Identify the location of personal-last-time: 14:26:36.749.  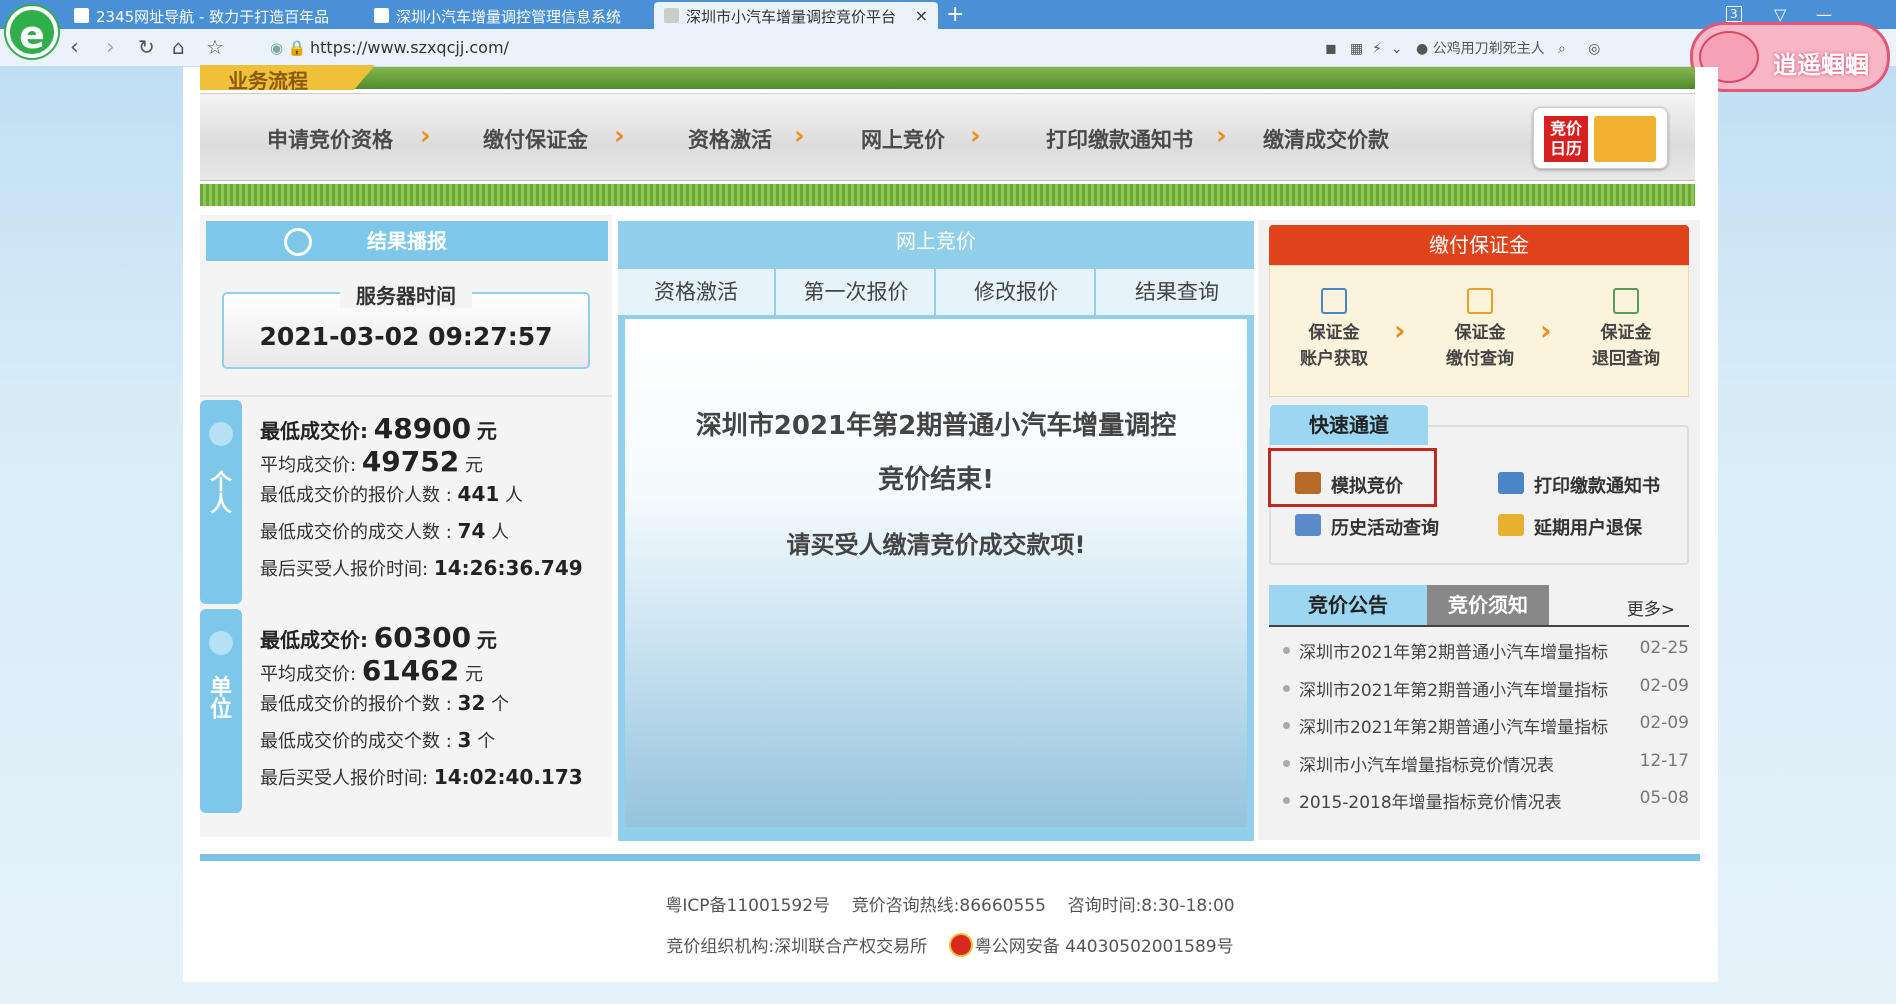
(508, 568).